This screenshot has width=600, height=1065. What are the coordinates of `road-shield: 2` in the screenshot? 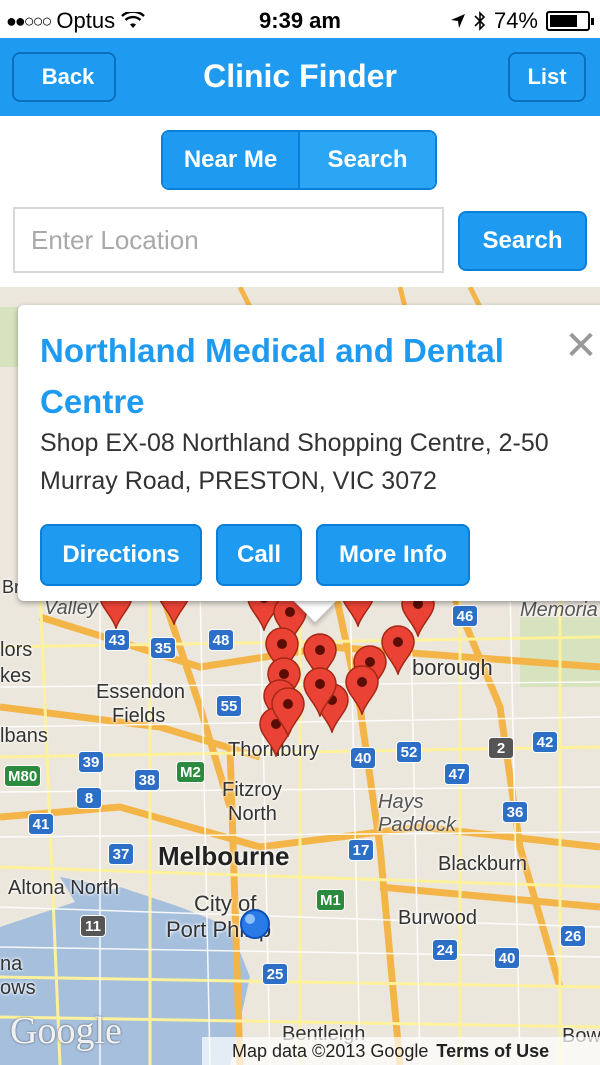 It's located at (501, 748).